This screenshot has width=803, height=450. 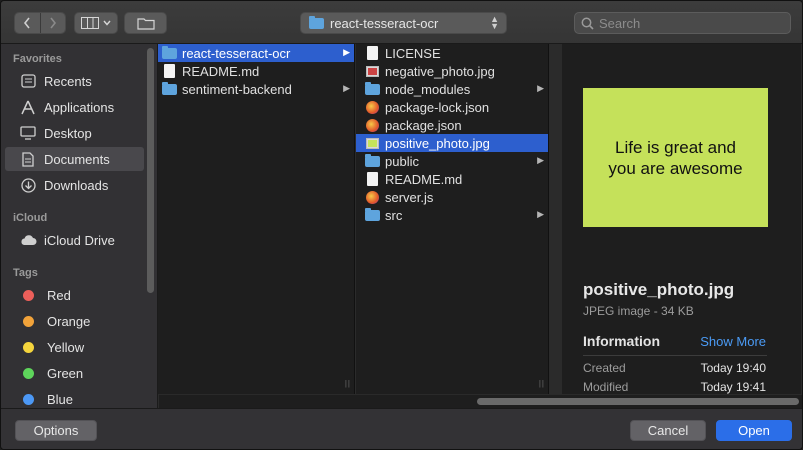 I want to click on sidebar-item-label: Recents, so click(x=68, y=81).